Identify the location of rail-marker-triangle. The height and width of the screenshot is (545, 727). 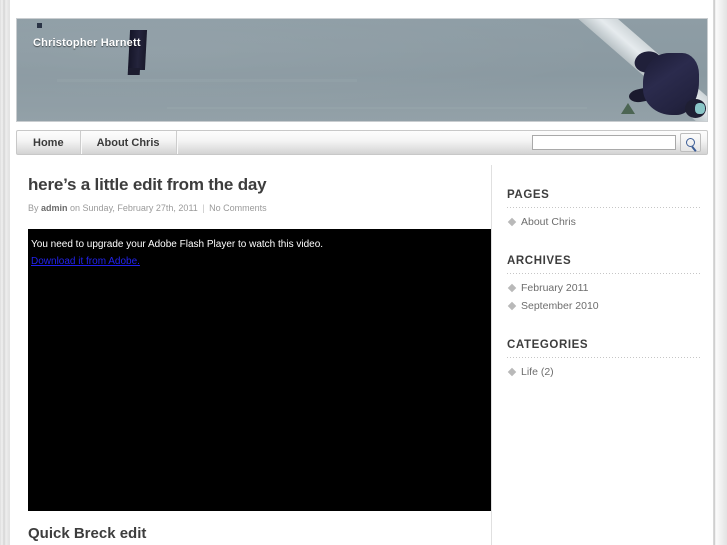
(628, 108).